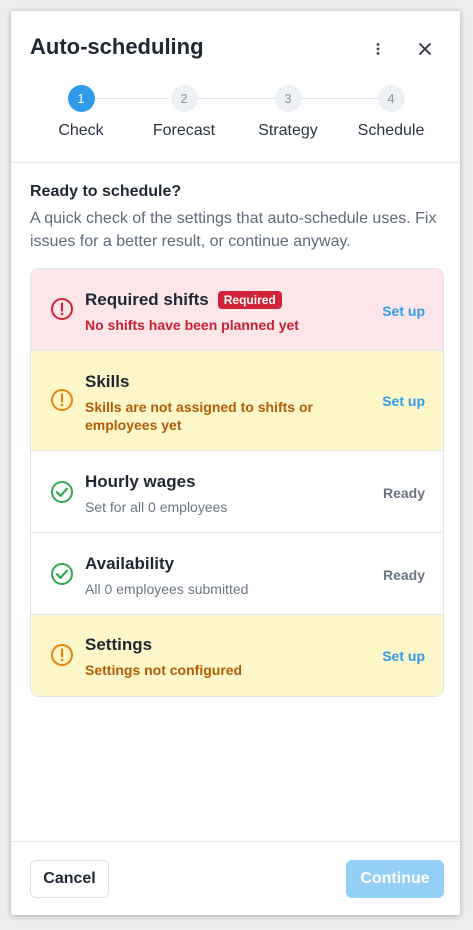 The image size is (473, 930). Describe the element at coordinates (288, 98) in the screenshot. I see `step-number: 3` at that location.